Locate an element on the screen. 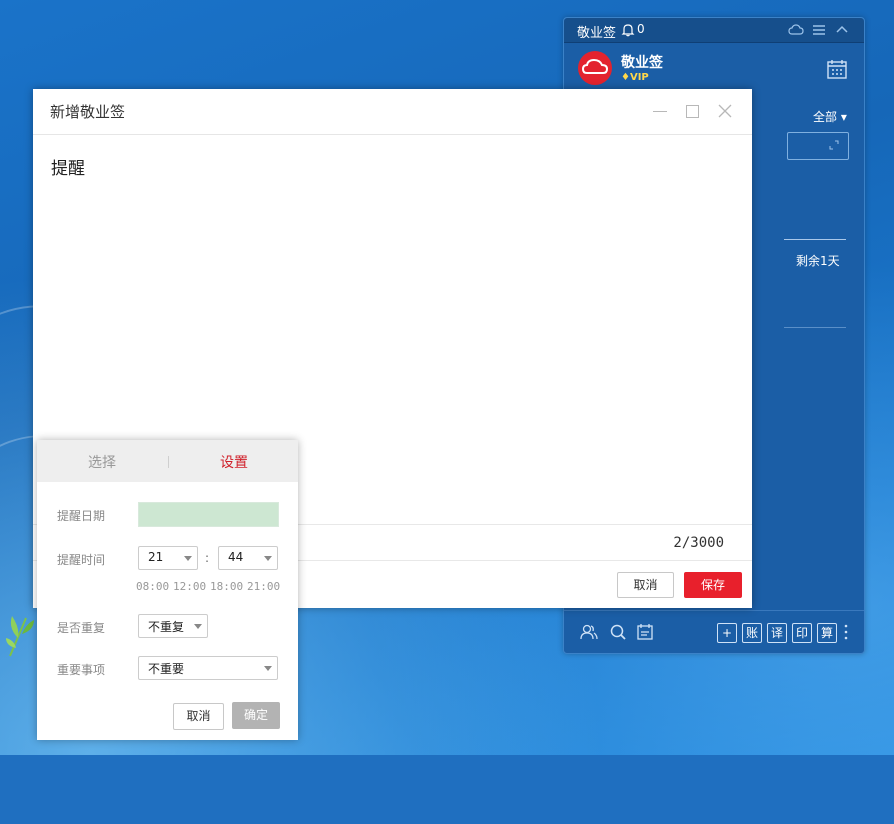  vip-label: VIP is located at coordinates (639, 77).